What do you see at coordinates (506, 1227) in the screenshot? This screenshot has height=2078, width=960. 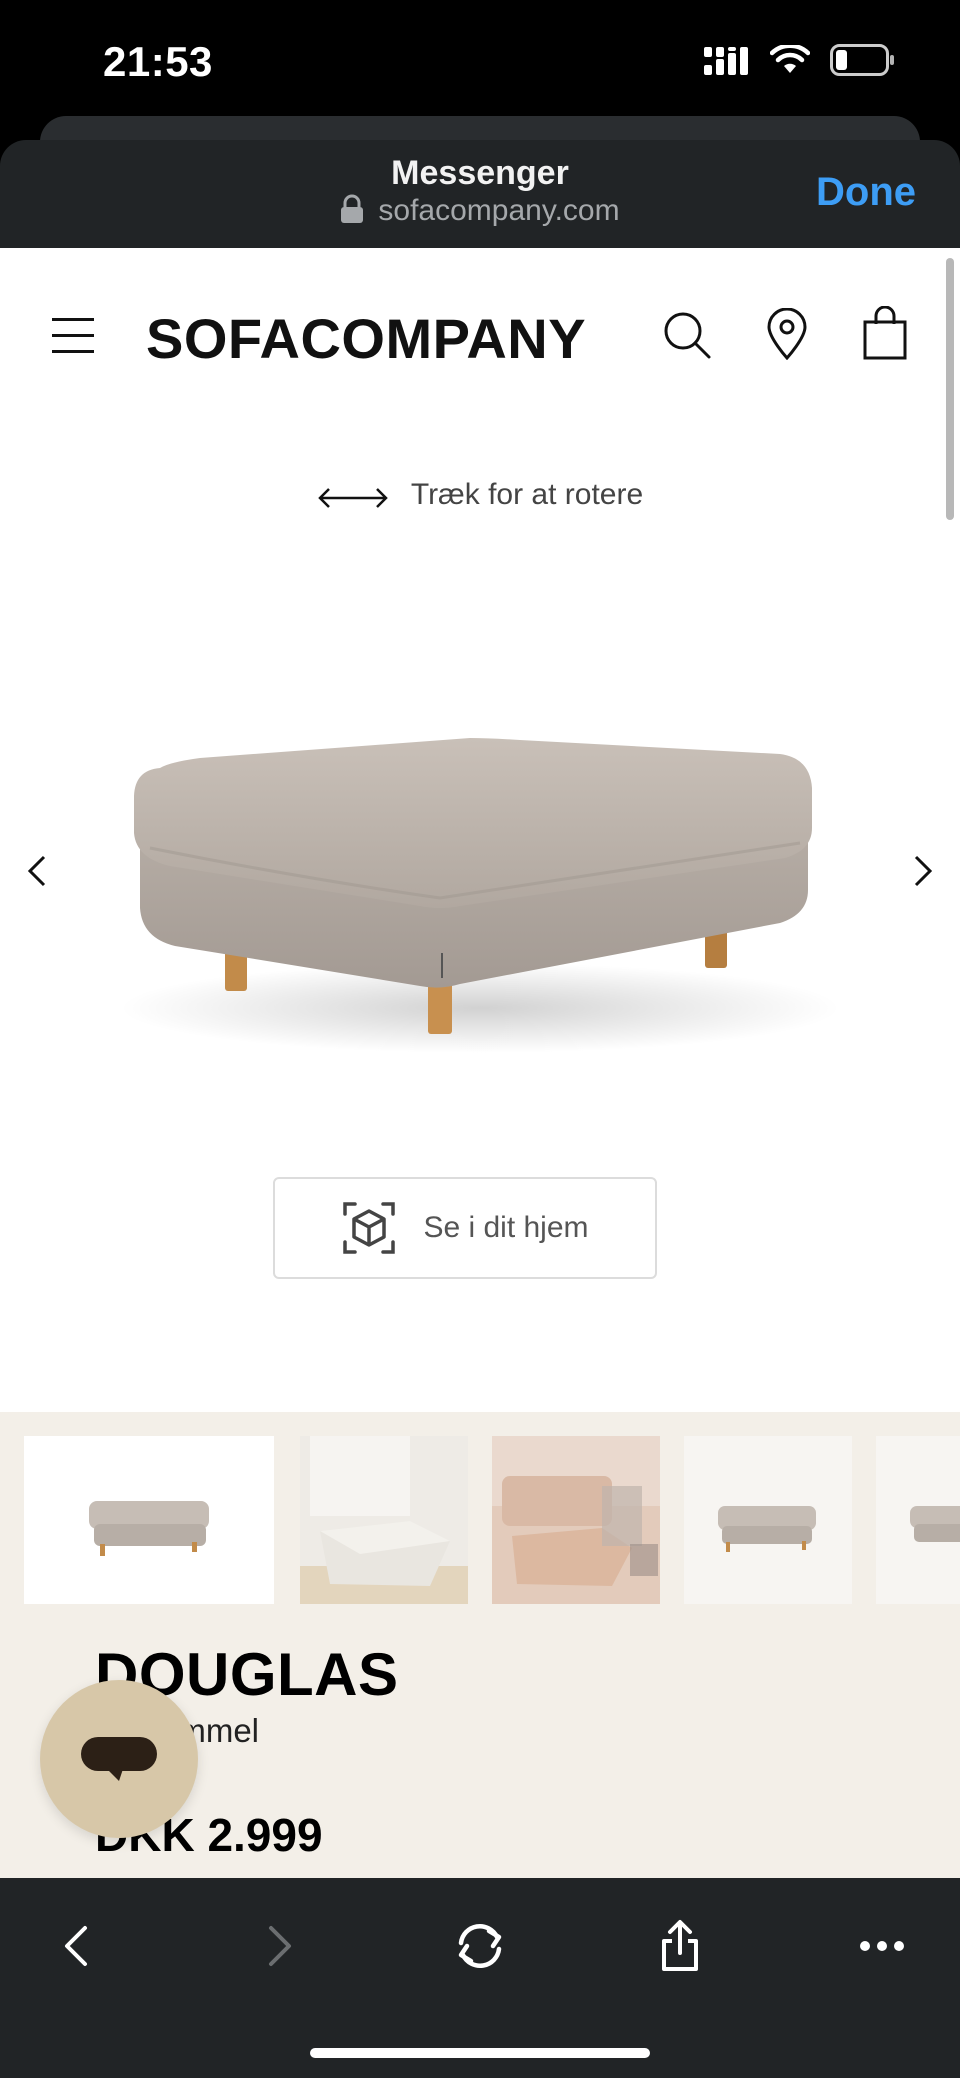 I see `view-in-home-label: Se i dit hjem` at bounding box center [506, 1227].